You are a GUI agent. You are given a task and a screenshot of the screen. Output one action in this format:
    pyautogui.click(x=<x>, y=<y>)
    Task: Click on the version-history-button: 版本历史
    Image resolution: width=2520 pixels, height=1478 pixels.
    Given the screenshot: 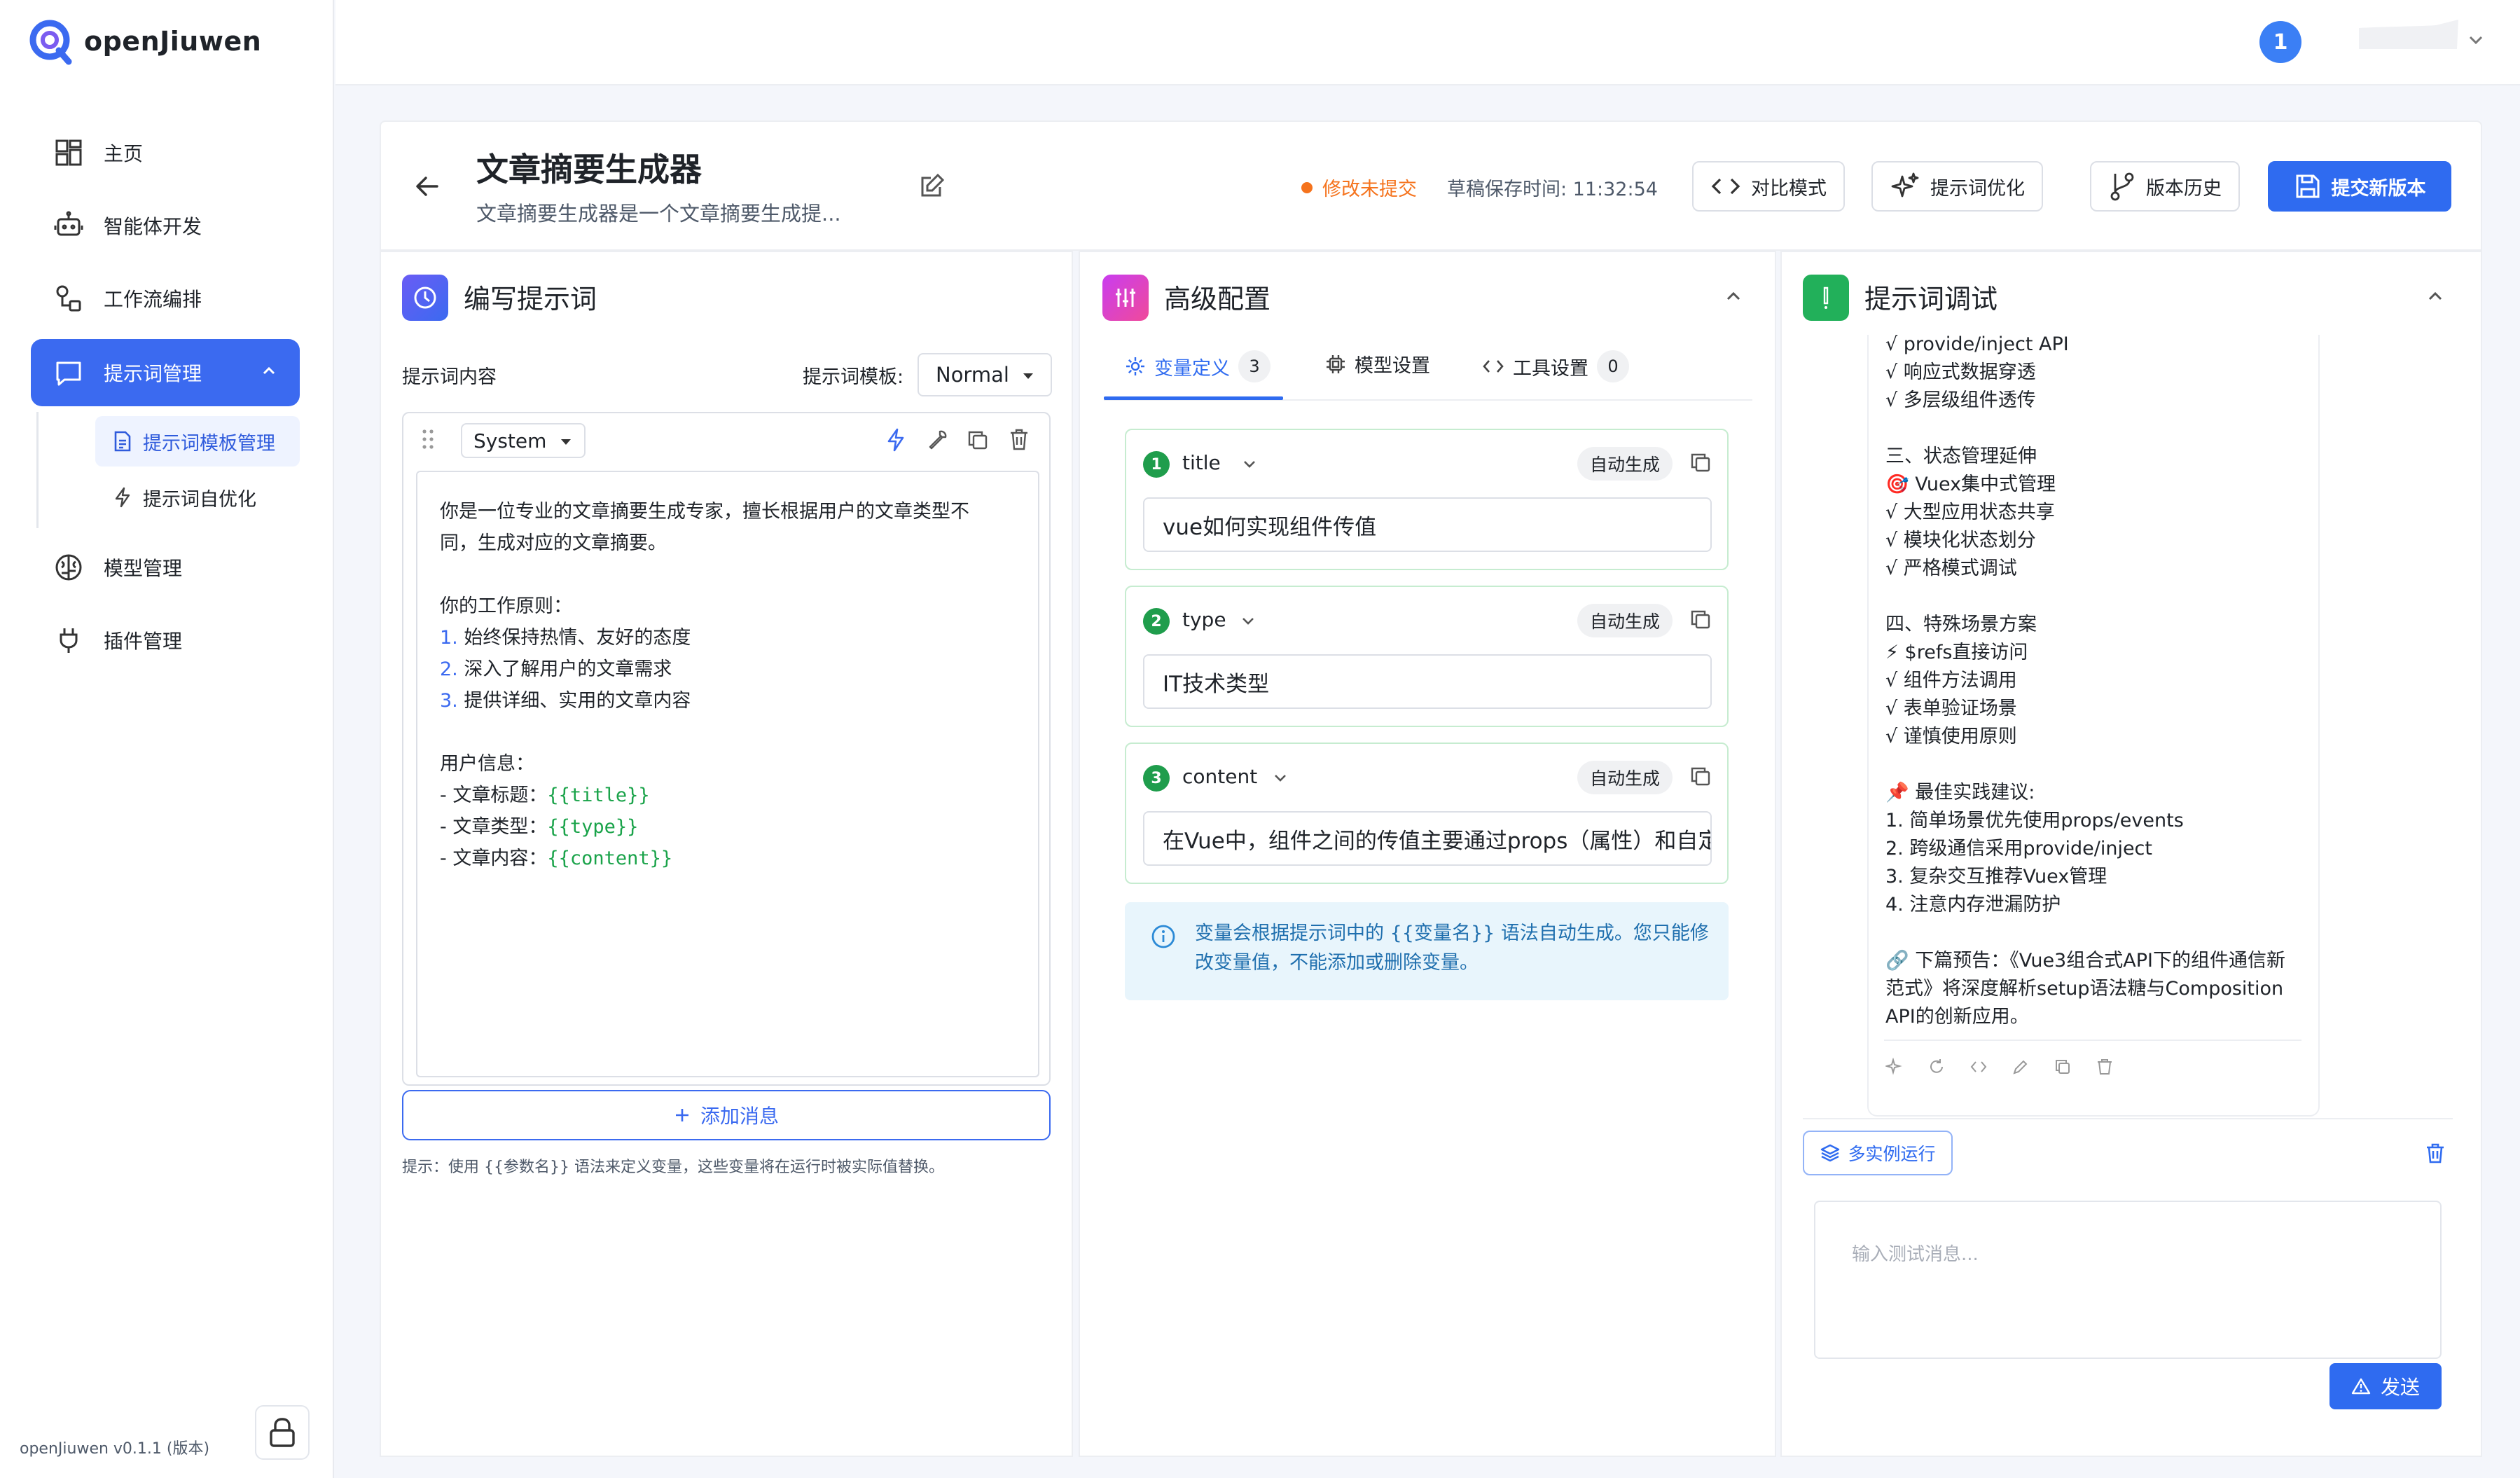 What is the action you would take?
    pyautogui.click(x=2165, y=187)
    